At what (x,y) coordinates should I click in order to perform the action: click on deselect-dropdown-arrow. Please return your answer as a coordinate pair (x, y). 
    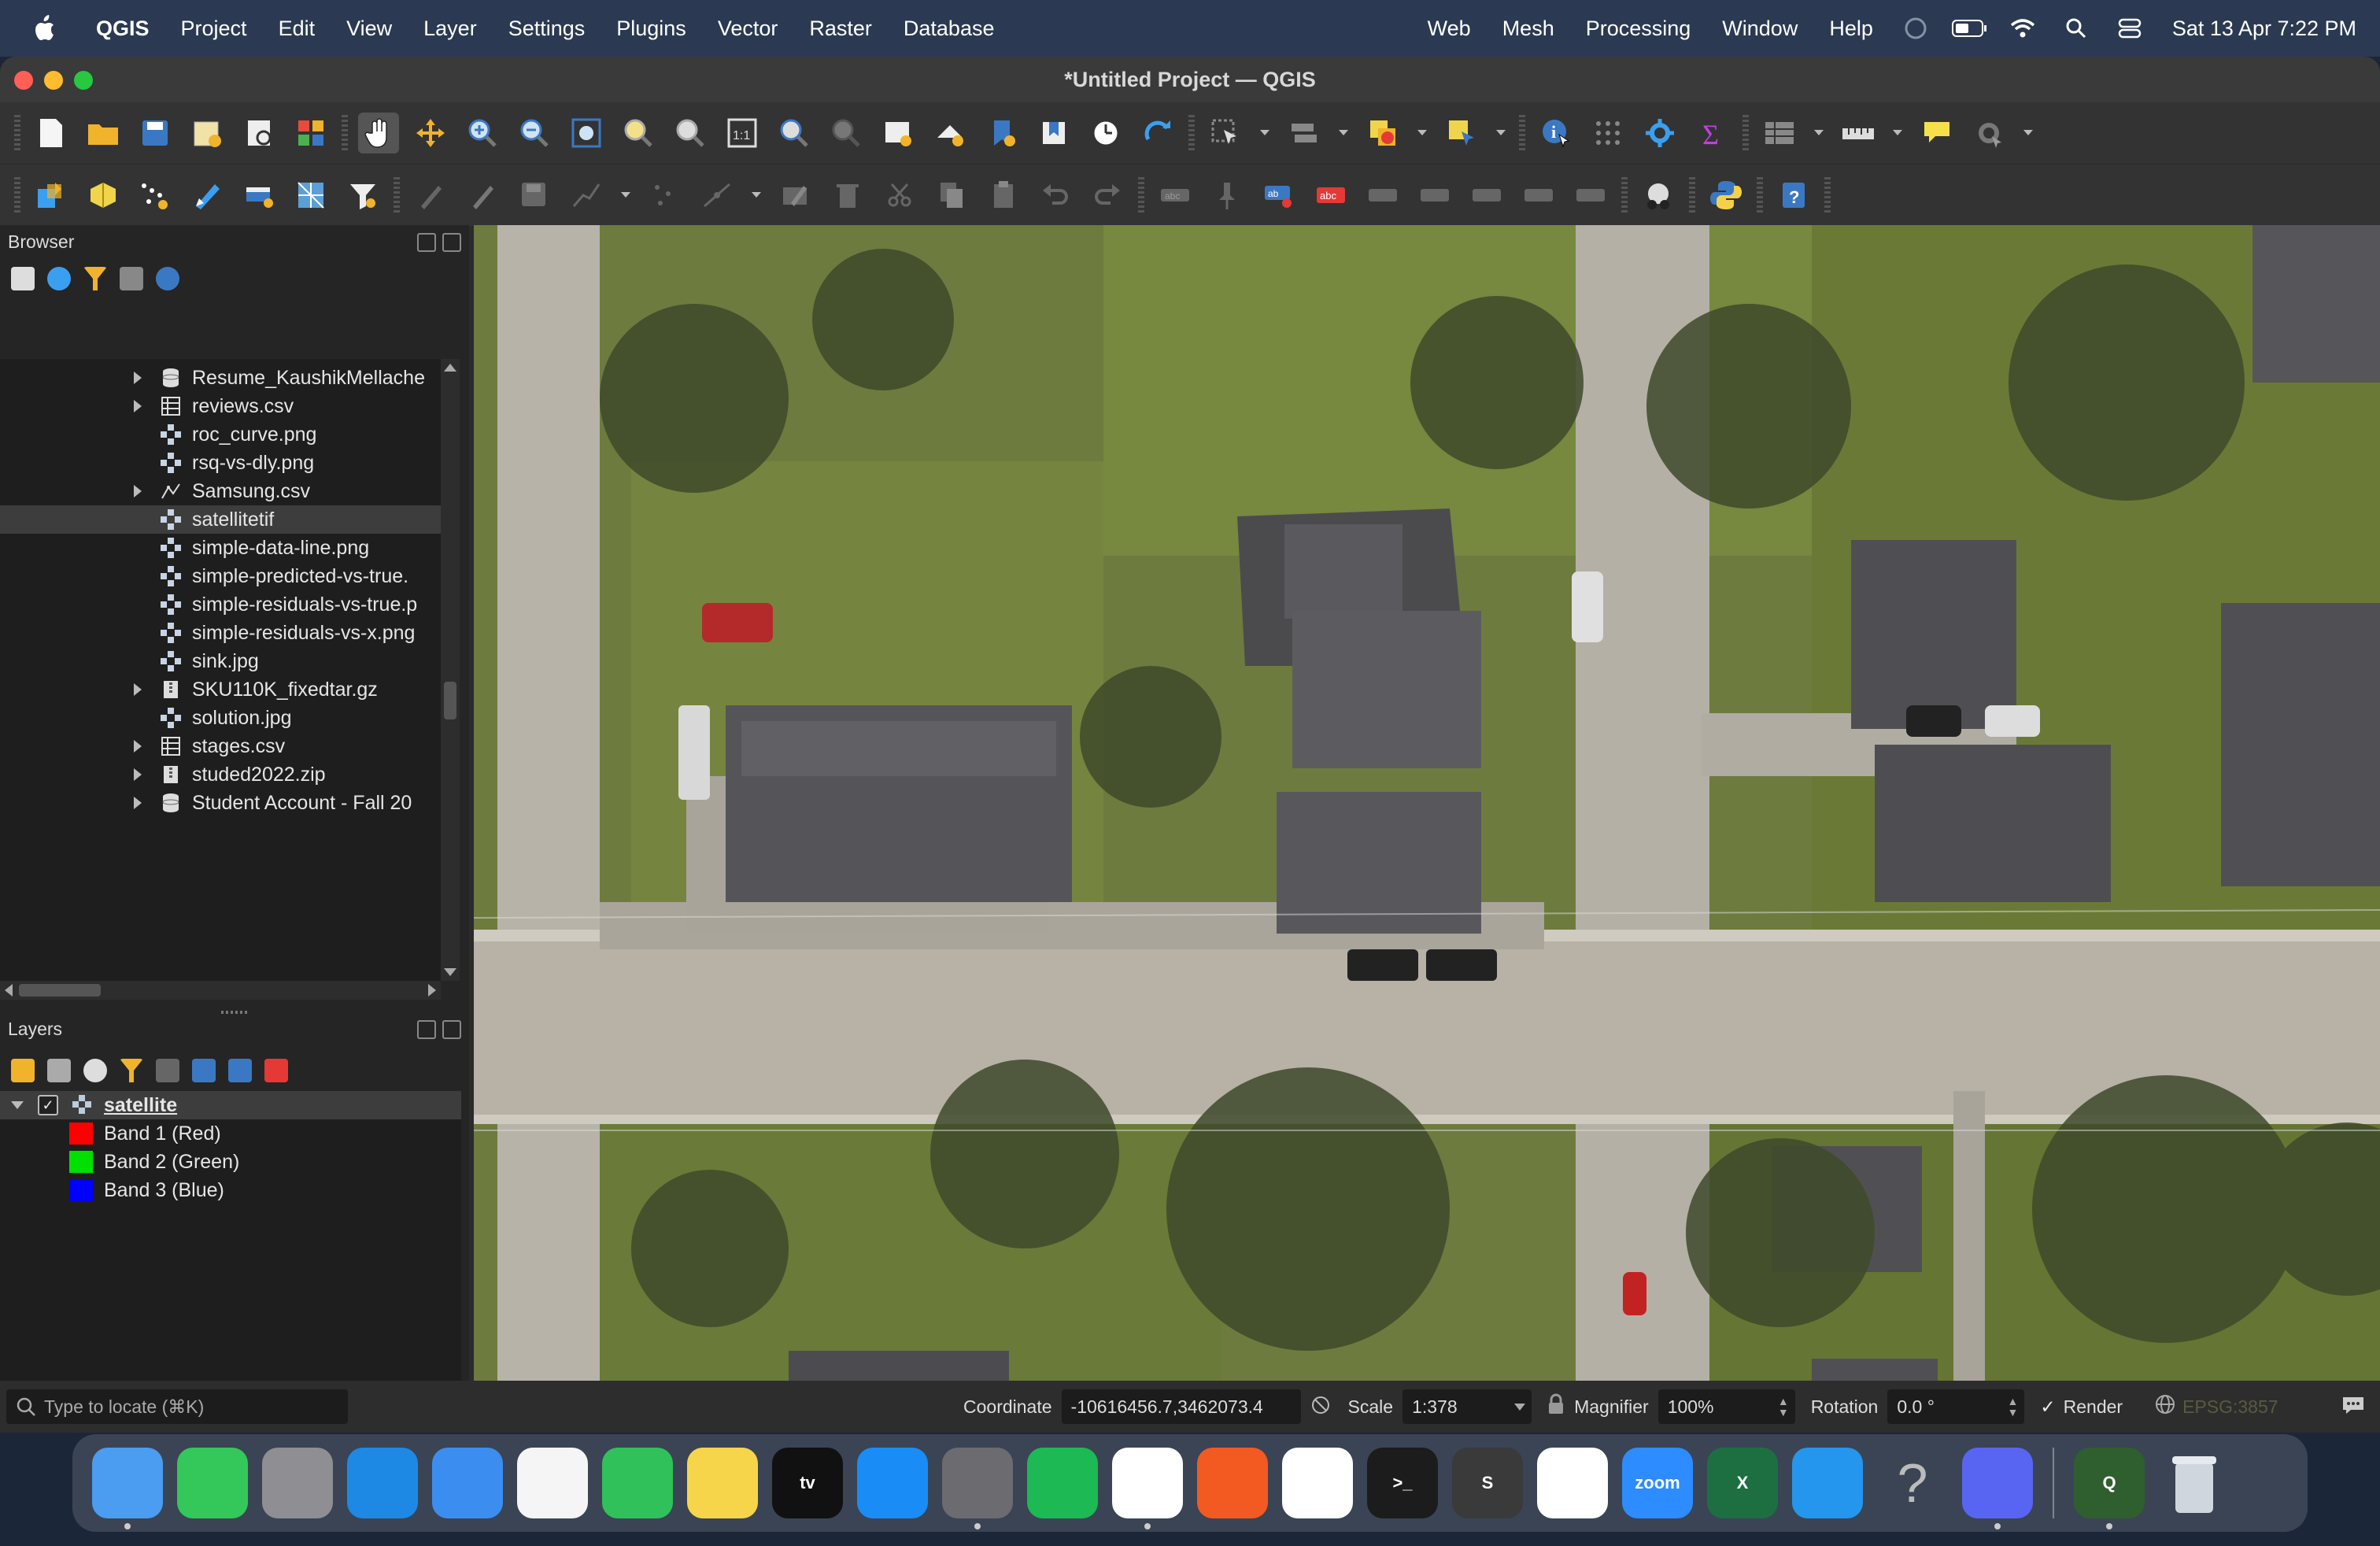
    Looking at the image, I should click on (1422, 133).